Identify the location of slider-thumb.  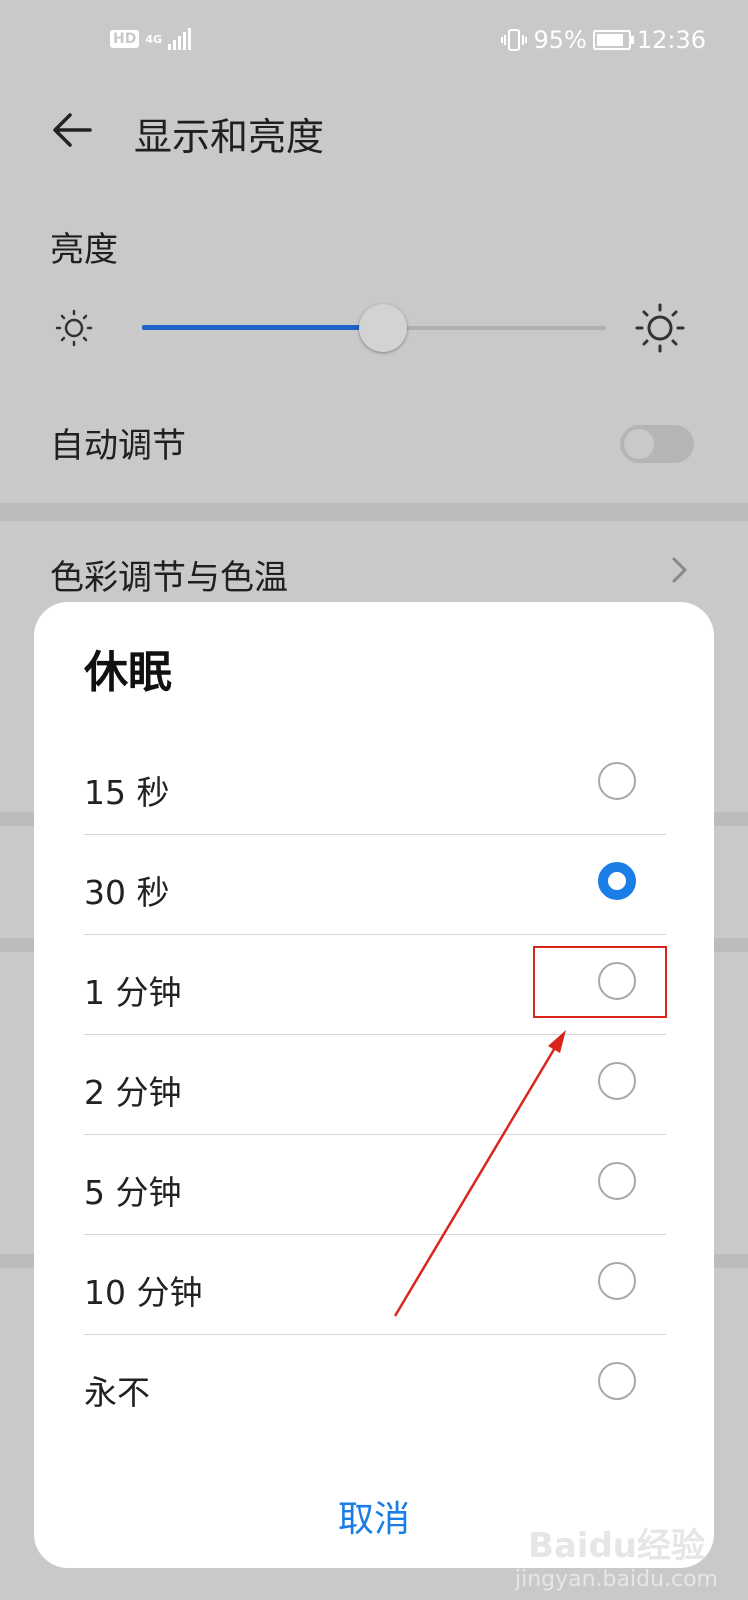
(383, 328).